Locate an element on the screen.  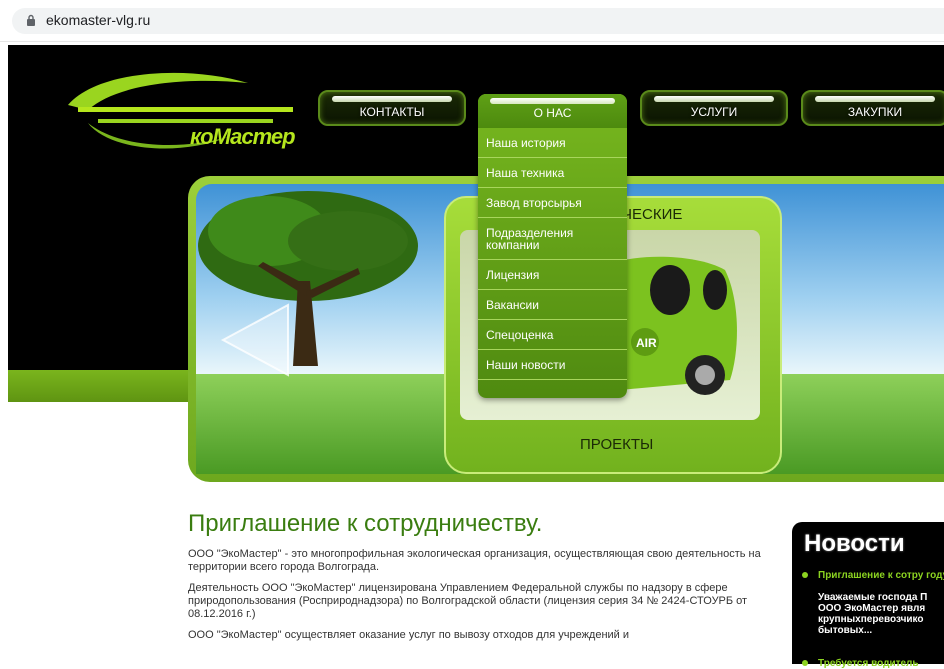
logo-text: коМастер is located at coordinates (243, 136).